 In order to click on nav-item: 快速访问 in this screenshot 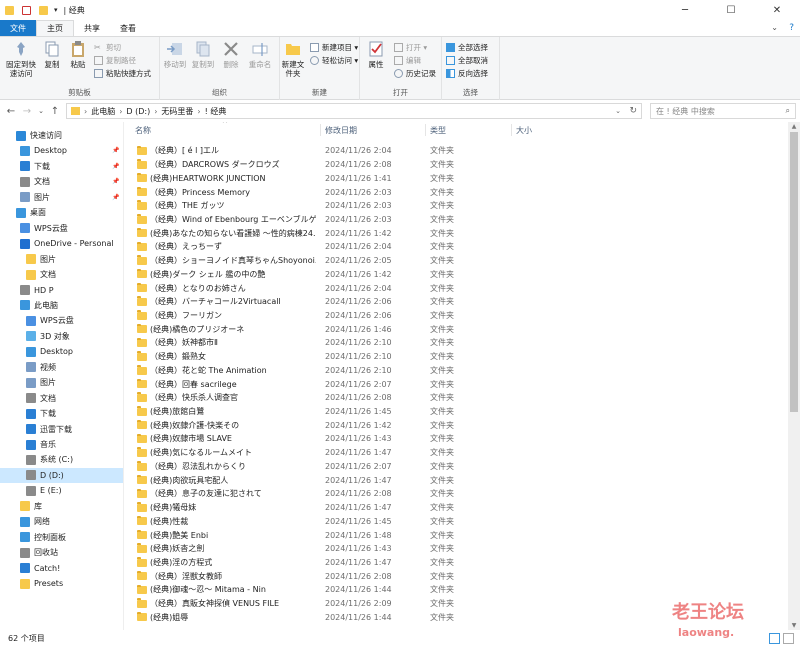, I will do `click(61, 135)`.